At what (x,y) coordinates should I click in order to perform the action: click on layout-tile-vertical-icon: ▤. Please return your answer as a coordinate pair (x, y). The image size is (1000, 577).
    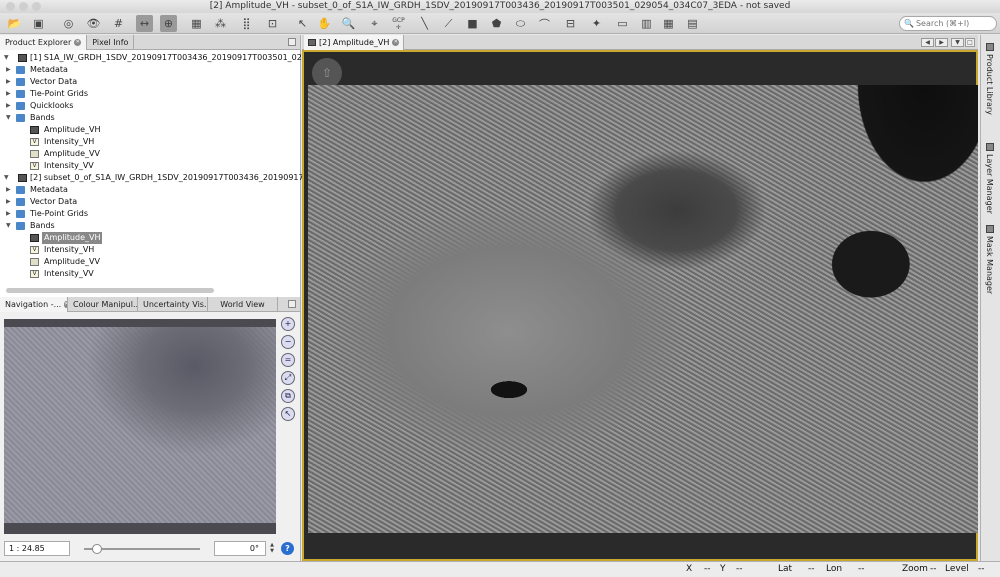
    Looking at the image, I should click on (692, 23).